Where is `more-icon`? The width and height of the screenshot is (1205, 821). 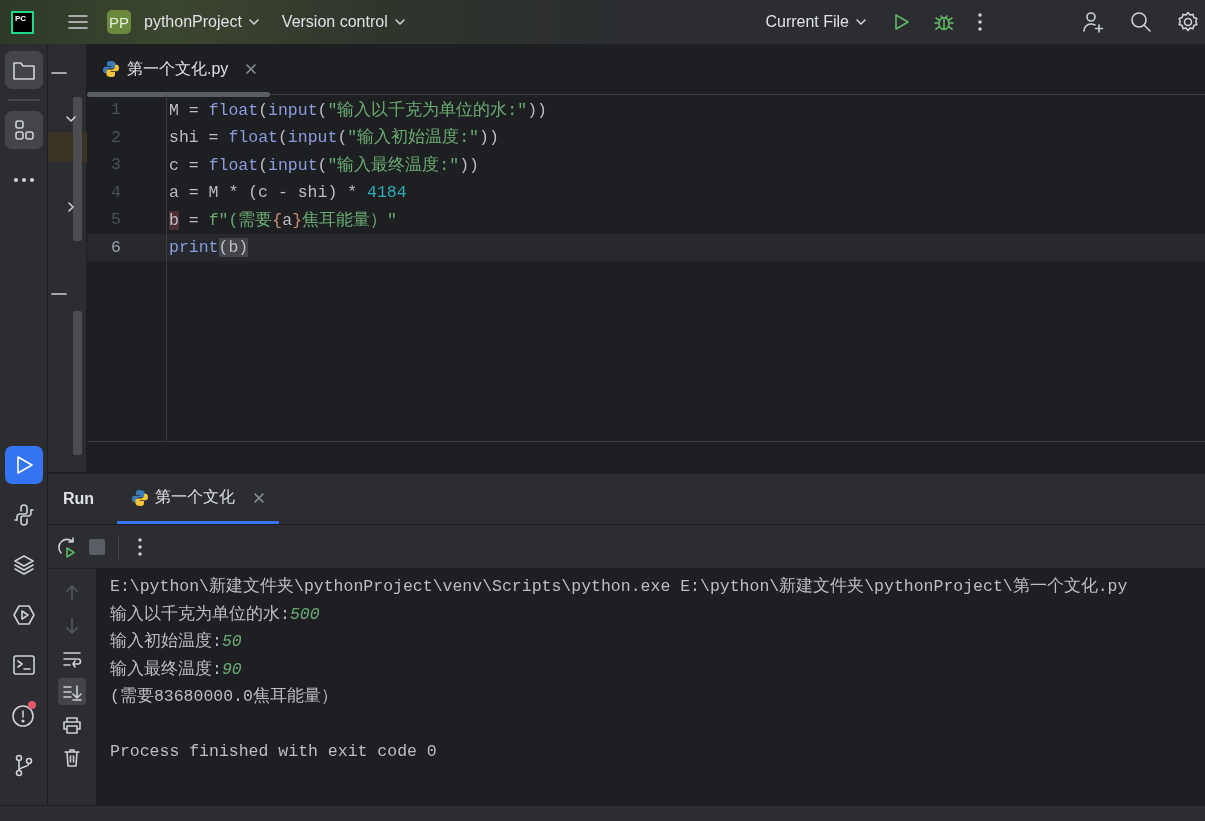
more-icon is located at coordinates (23, 180).